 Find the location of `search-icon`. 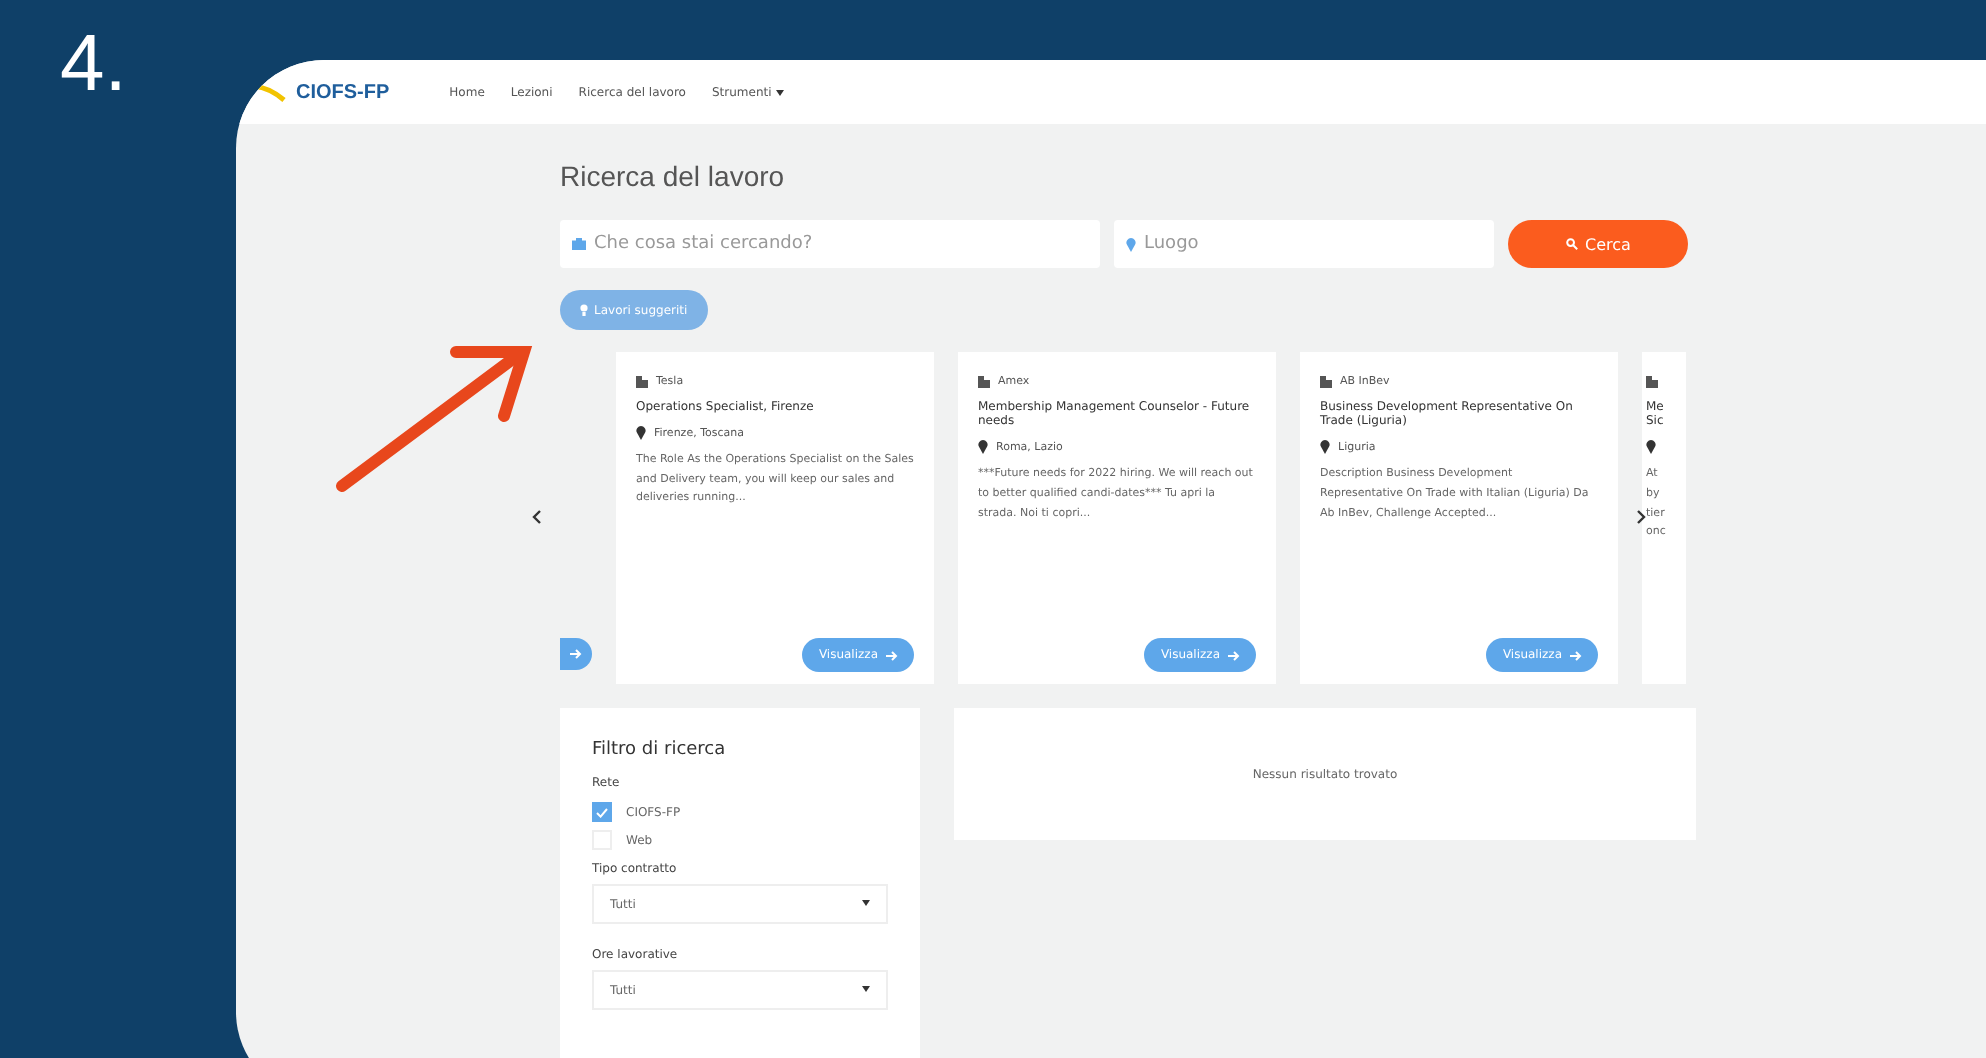

search-icon is located at coordinates (1571, 244).